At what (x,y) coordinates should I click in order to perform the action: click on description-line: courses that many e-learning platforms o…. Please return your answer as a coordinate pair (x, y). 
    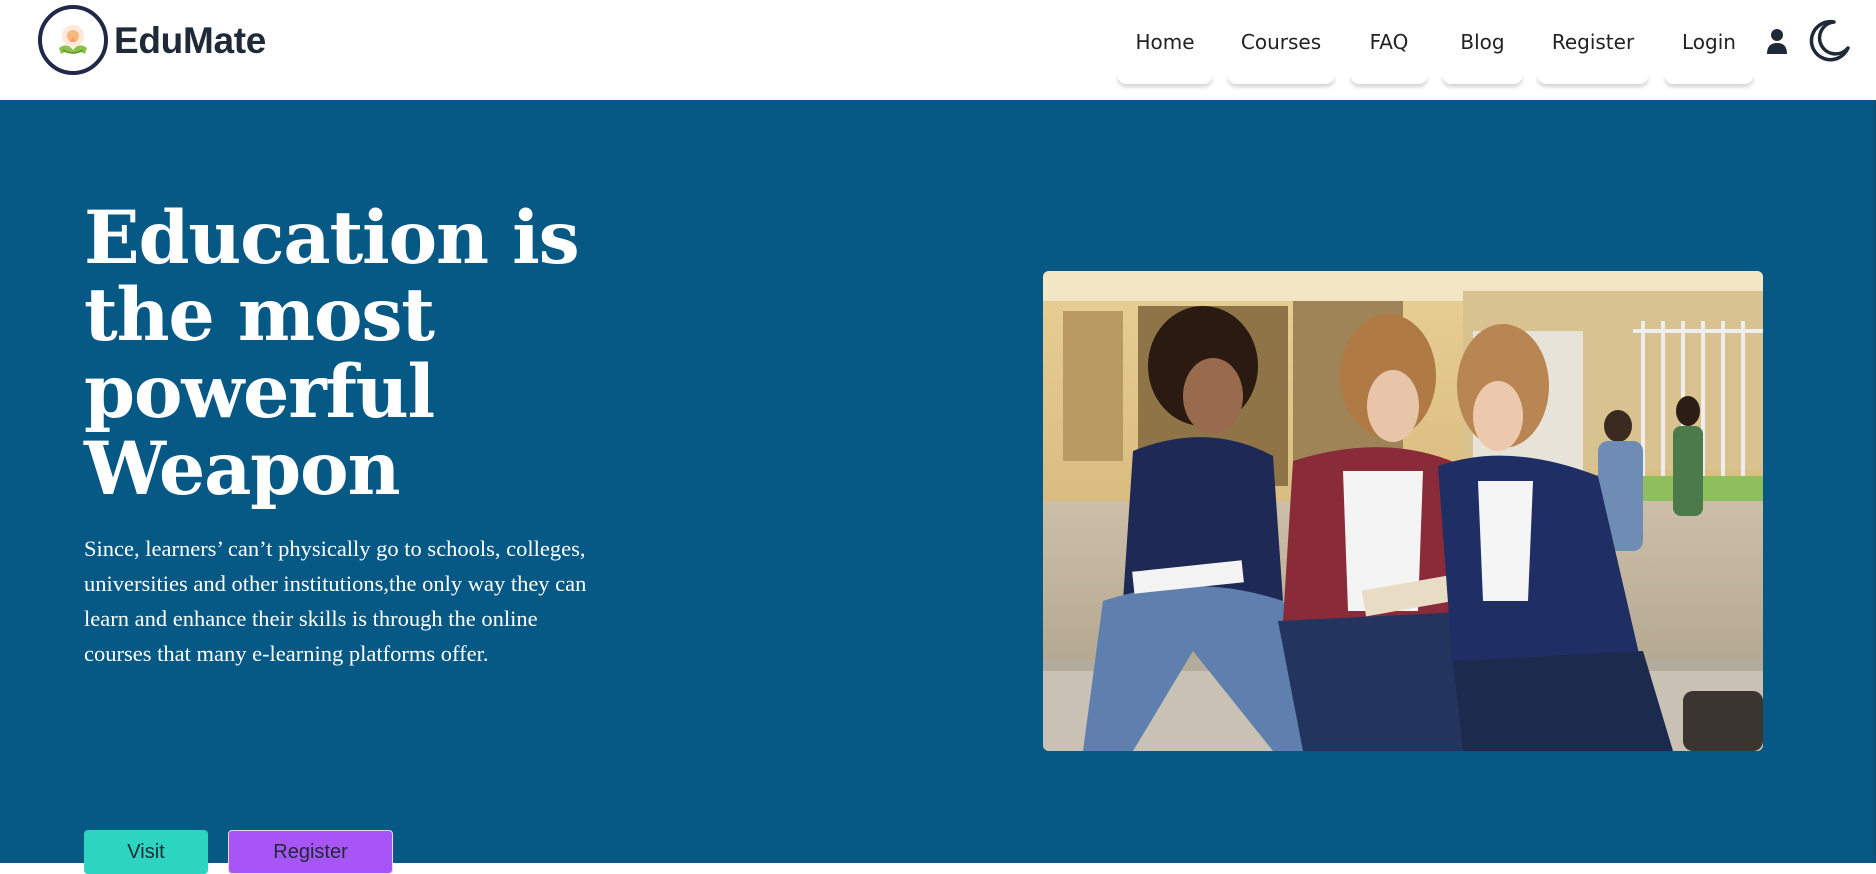
    Looking at the image, I should click on (286, 653).